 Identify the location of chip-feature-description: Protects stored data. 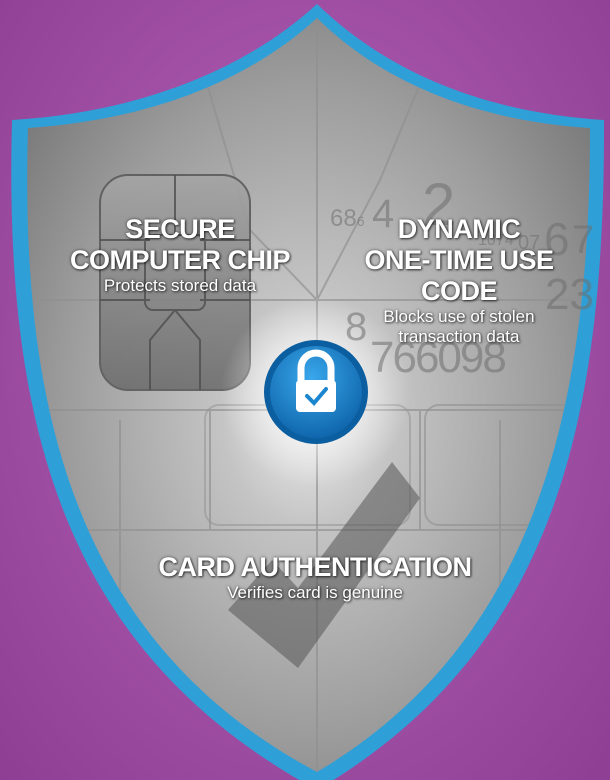
(180, 285).